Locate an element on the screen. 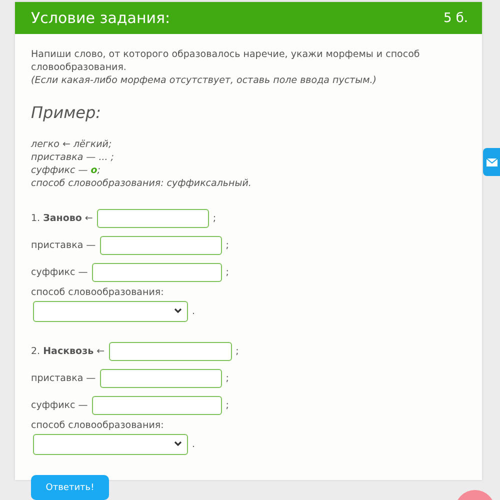 This screenshot has height=500, width=500. envelope-icon is located at coordinates (492, 162).